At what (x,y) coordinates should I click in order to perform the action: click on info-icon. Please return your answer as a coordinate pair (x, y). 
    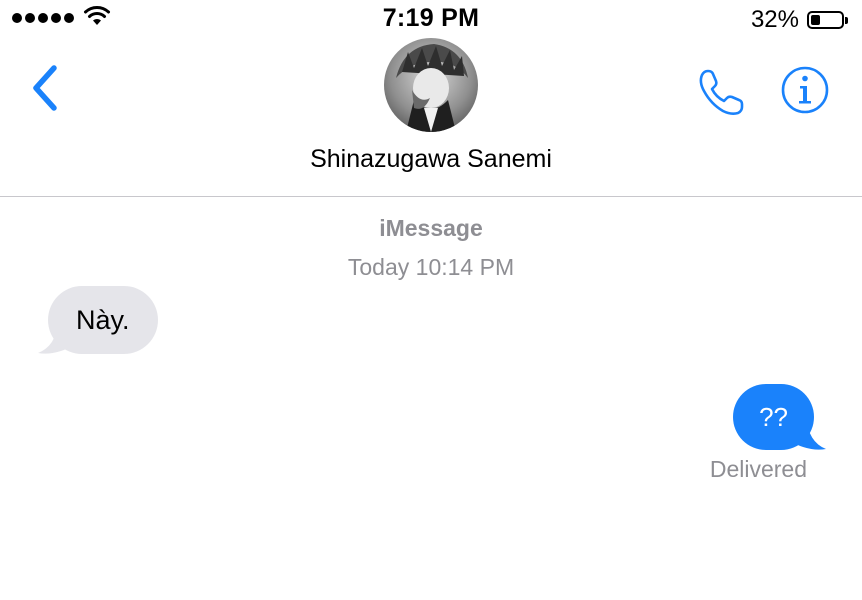
    Looking at the image, I should click on (805, 90).